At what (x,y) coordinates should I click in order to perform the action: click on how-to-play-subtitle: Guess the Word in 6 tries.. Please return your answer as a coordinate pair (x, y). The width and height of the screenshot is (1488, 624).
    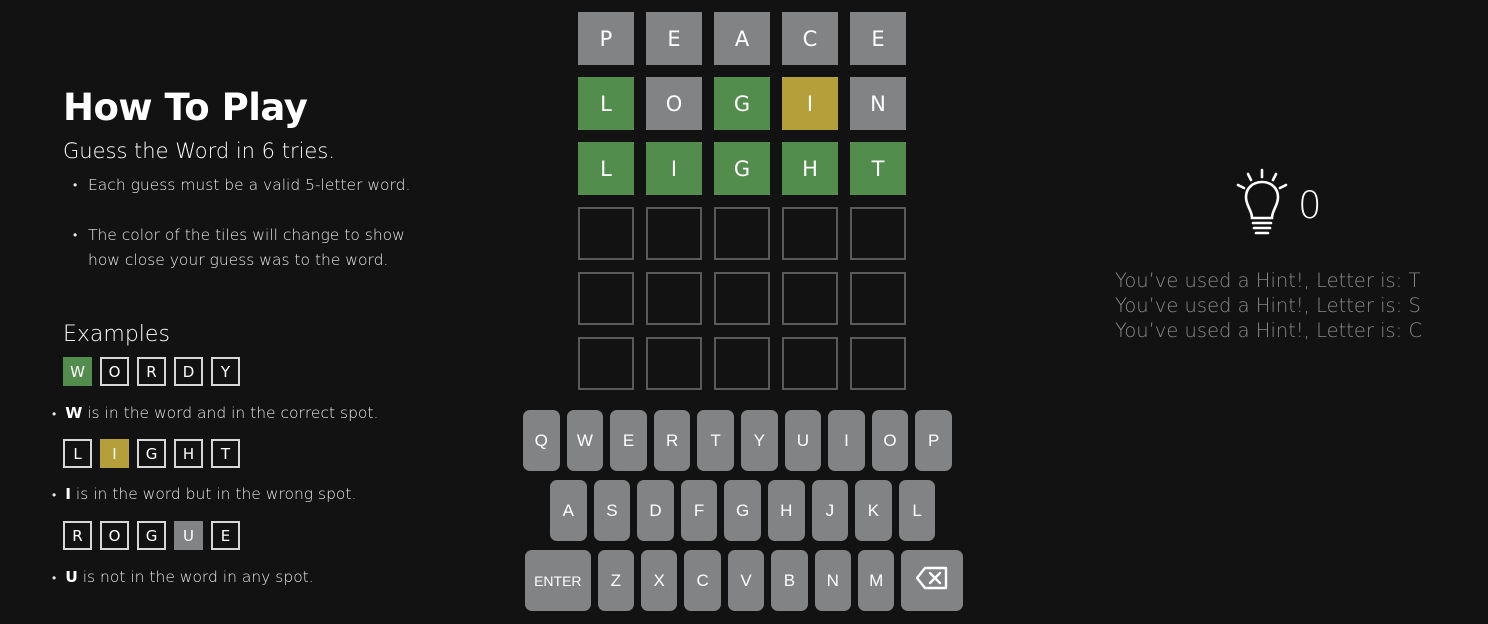
    Looking at the image, I should click on (199, 151).